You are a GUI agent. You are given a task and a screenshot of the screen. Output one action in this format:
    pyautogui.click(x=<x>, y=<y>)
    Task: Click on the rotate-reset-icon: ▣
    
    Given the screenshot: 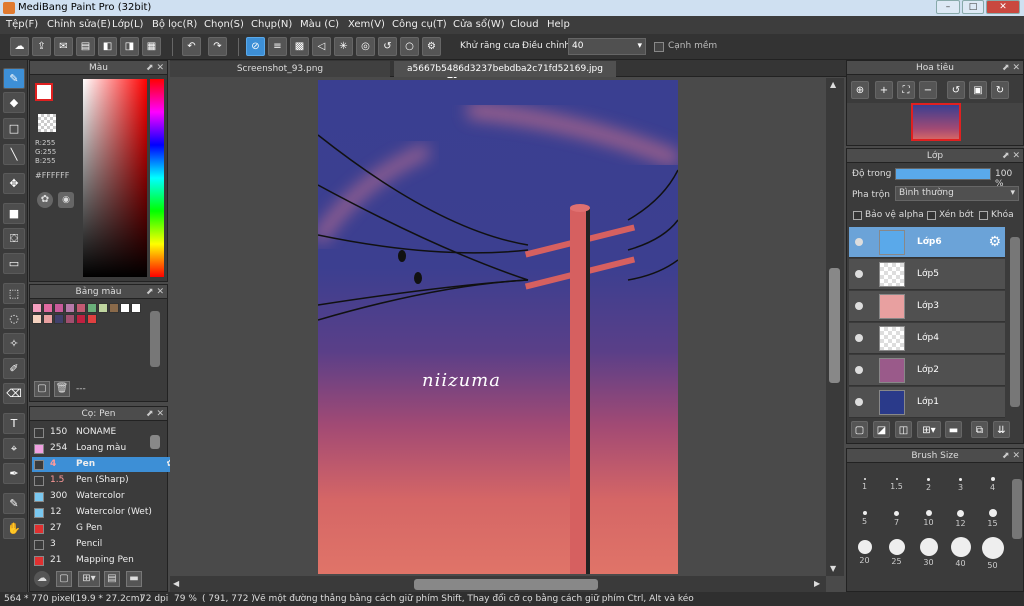 What is the action you would take?
    pyautogui.click(x=978, y=90)
    